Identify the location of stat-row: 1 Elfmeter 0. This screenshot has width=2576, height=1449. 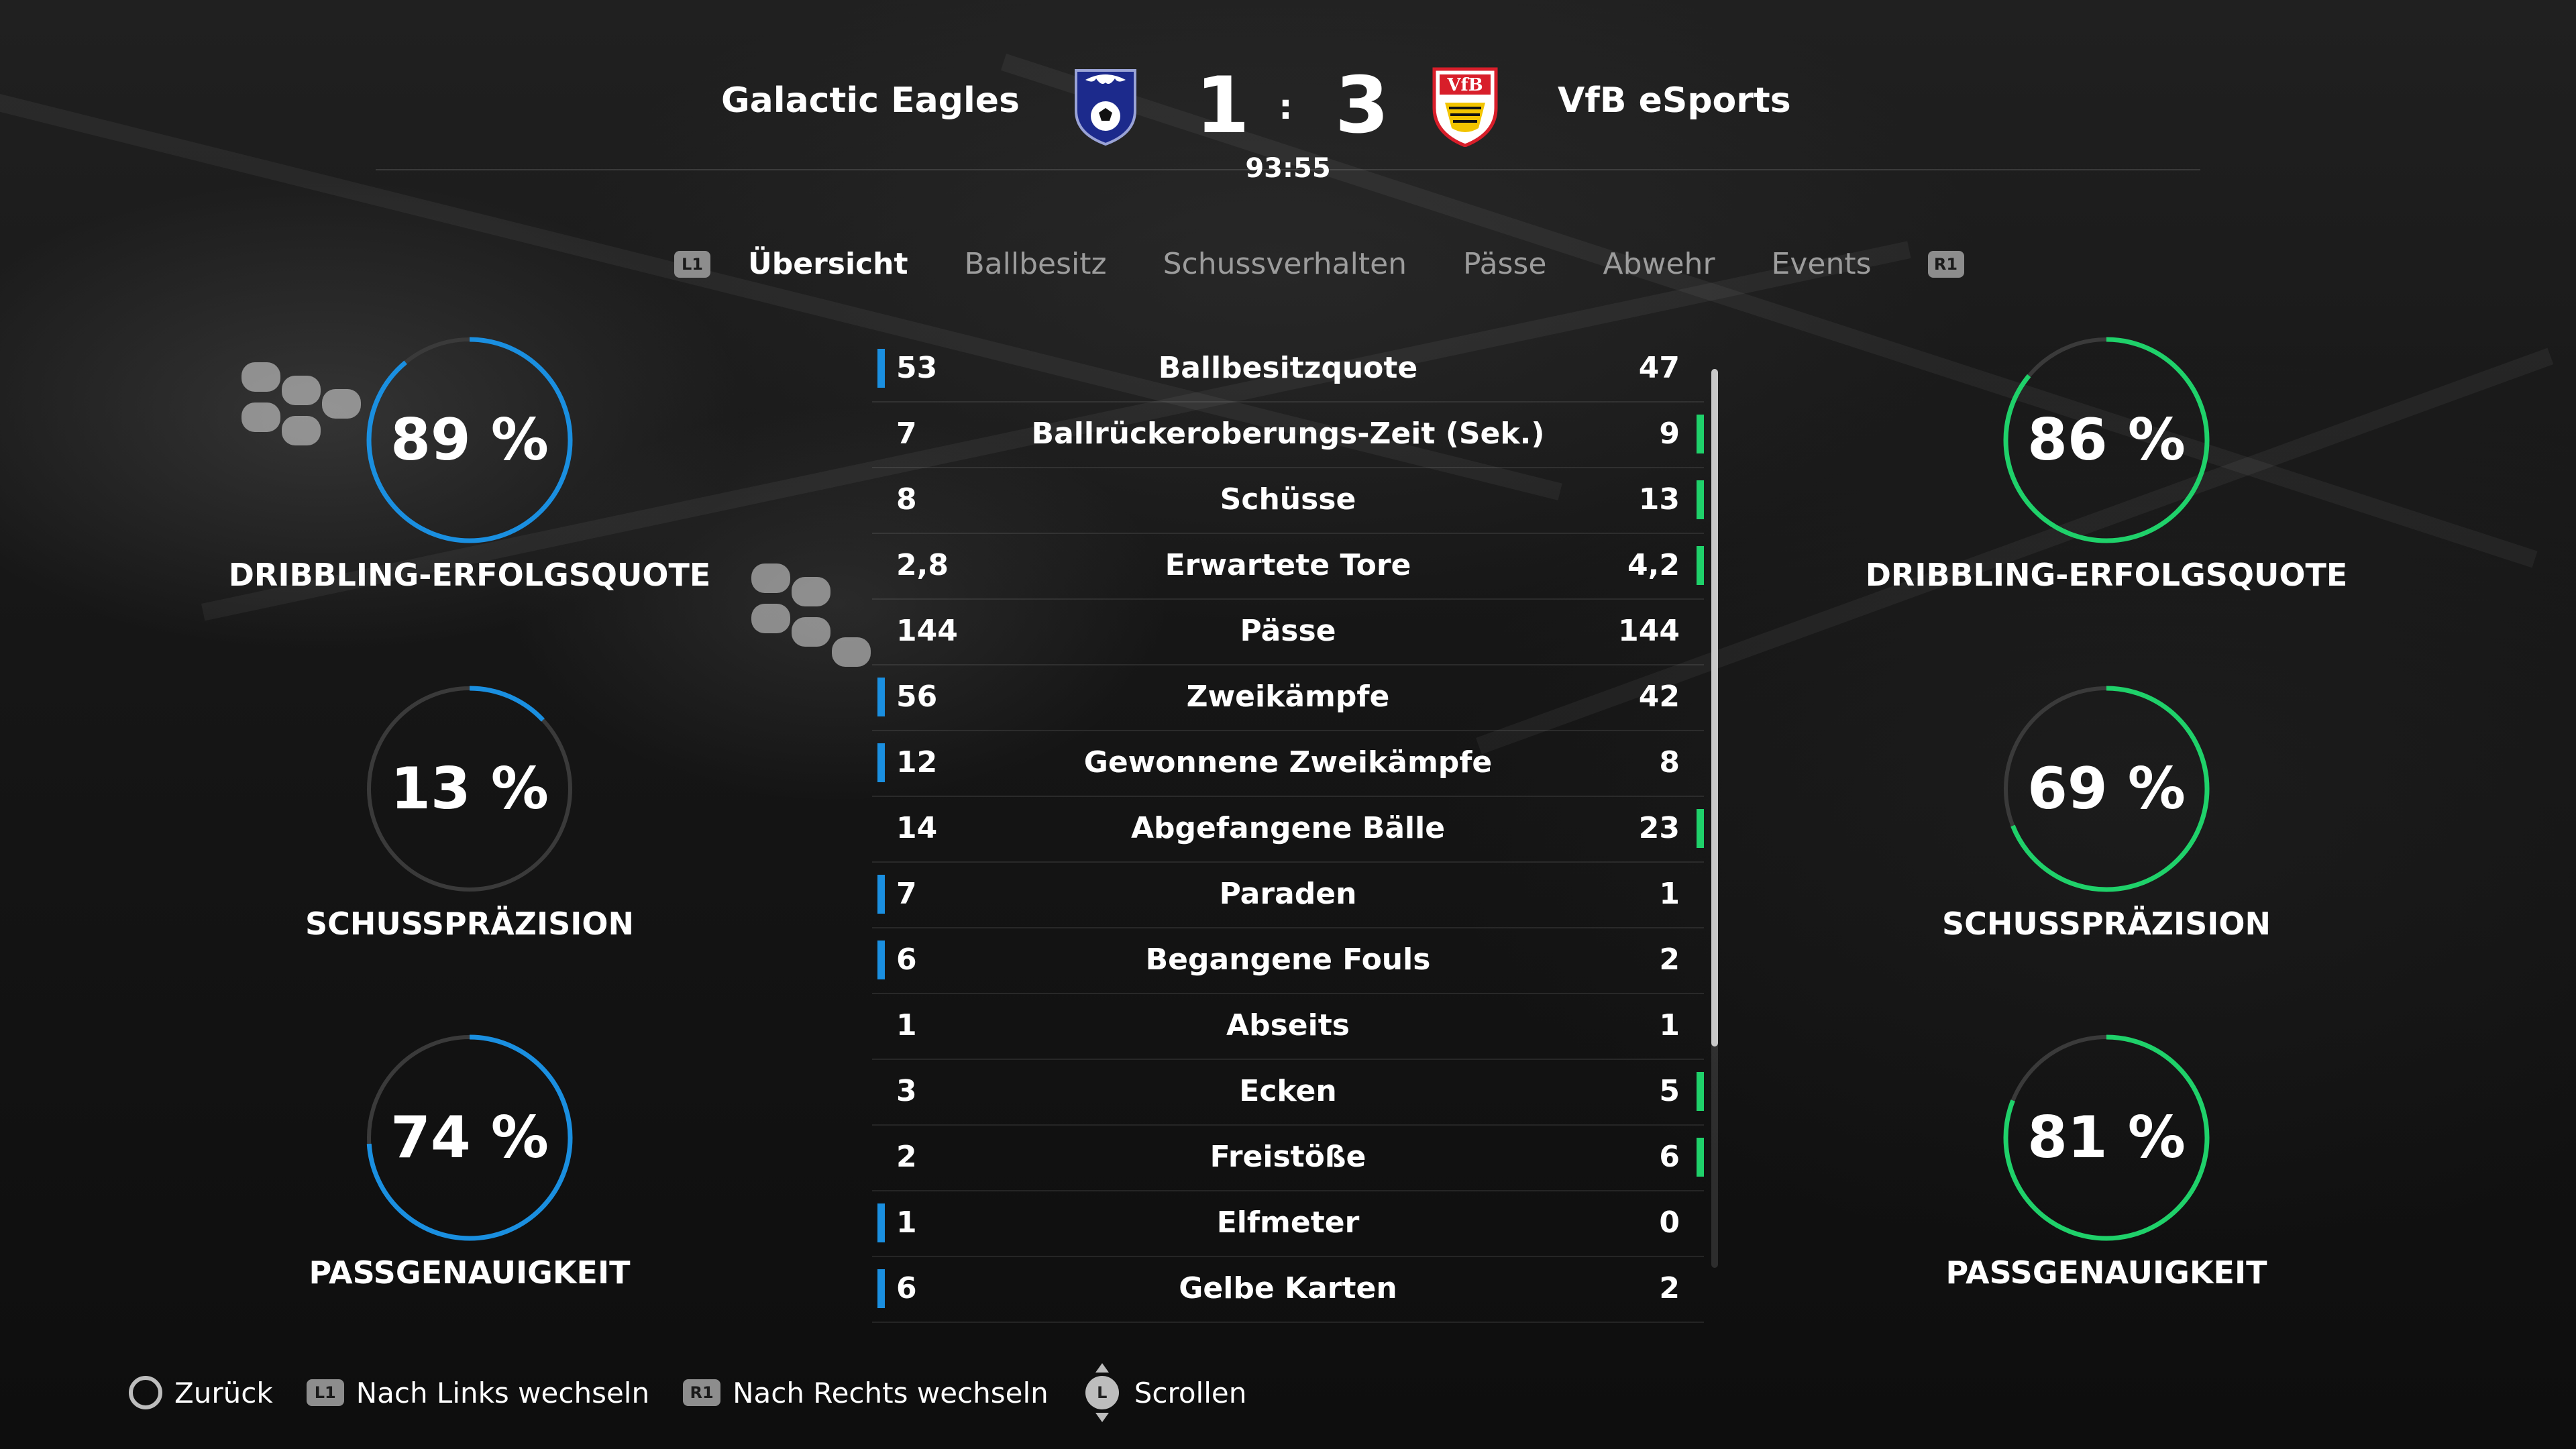
(1288, 1223).